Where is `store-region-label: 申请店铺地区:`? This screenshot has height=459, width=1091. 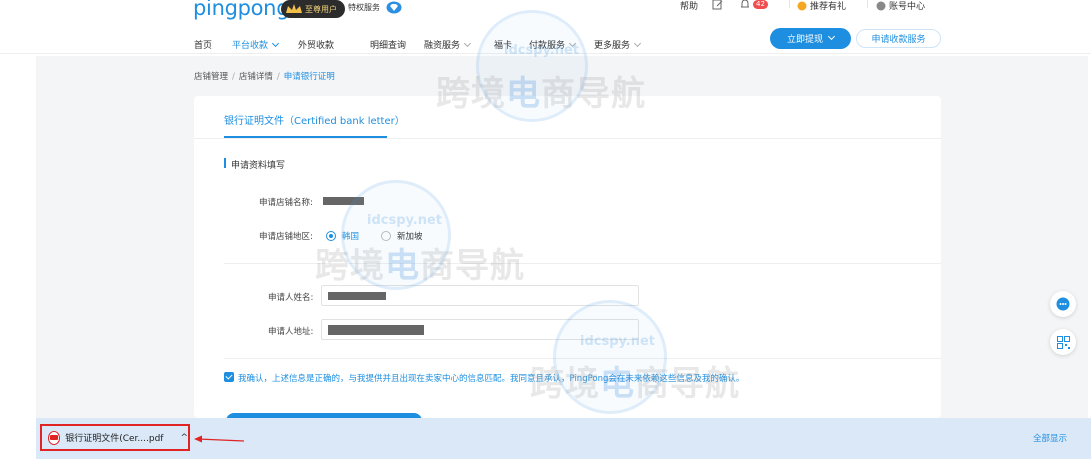 store-region-label: 申请店铺地区: is located at coordinates (286, 237).